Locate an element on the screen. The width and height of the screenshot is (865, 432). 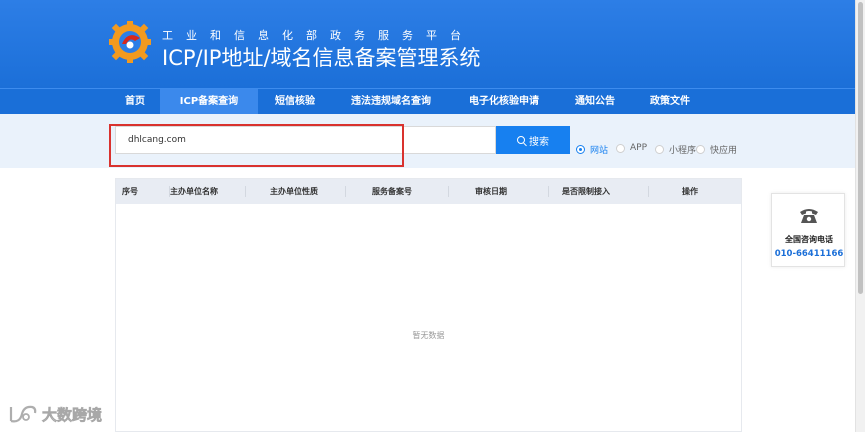
miit-gear-logo-icon is located at coordinates (130, 42).